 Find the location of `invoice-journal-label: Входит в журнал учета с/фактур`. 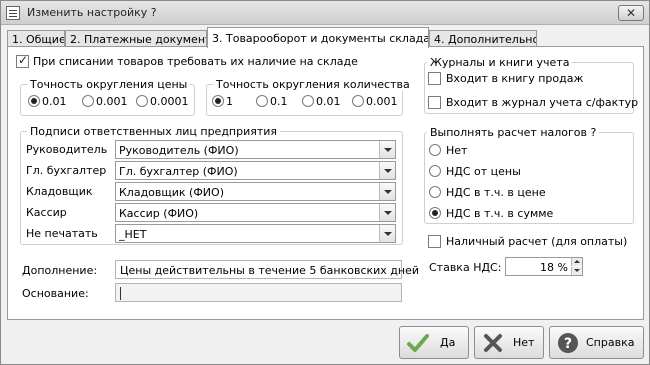

invoice-journal-label: Входит в журнал учета с/фактур is located at coordinates (542, 102).